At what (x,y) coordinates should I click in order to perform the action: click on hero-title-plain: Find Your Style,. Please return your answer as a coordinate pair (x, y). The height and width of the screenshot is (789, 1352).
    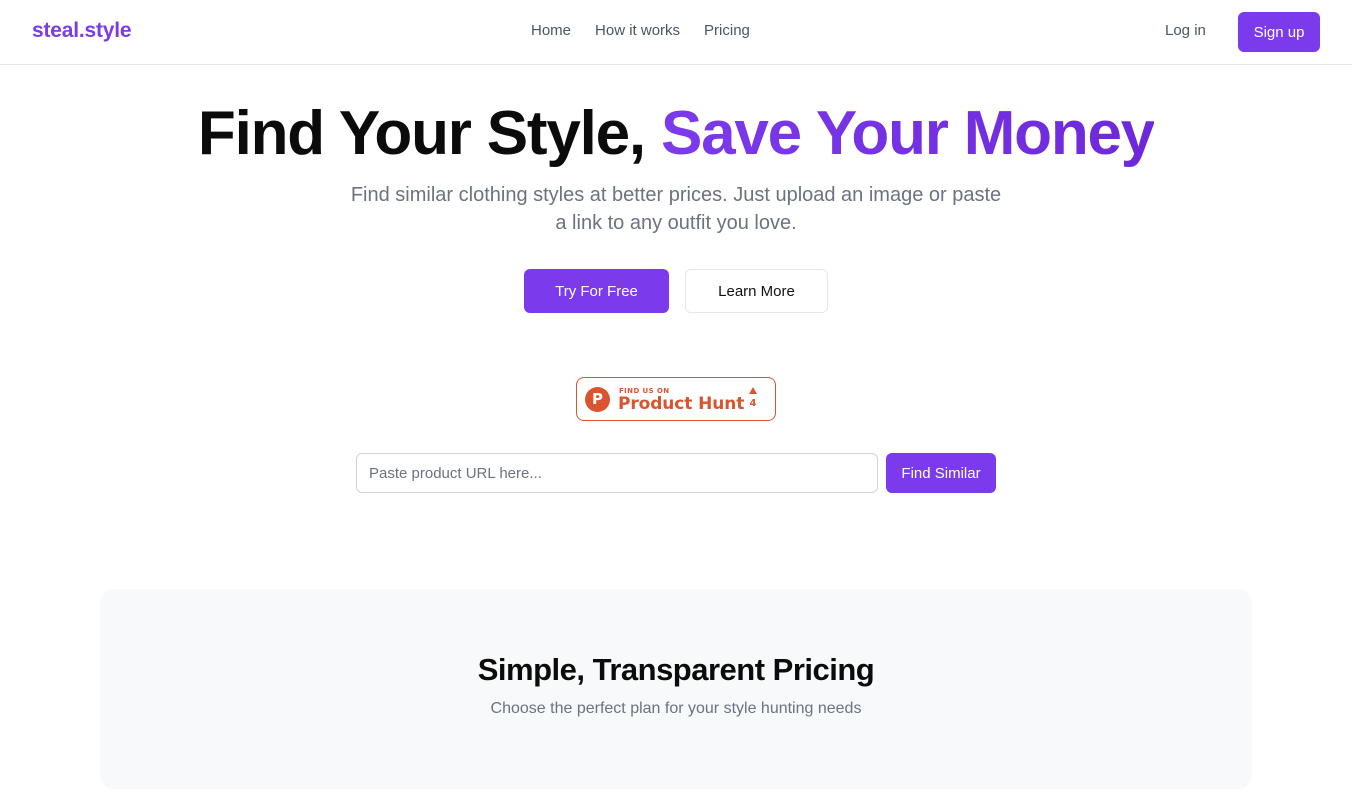
    Looking at the image, I should click on (429, 133).